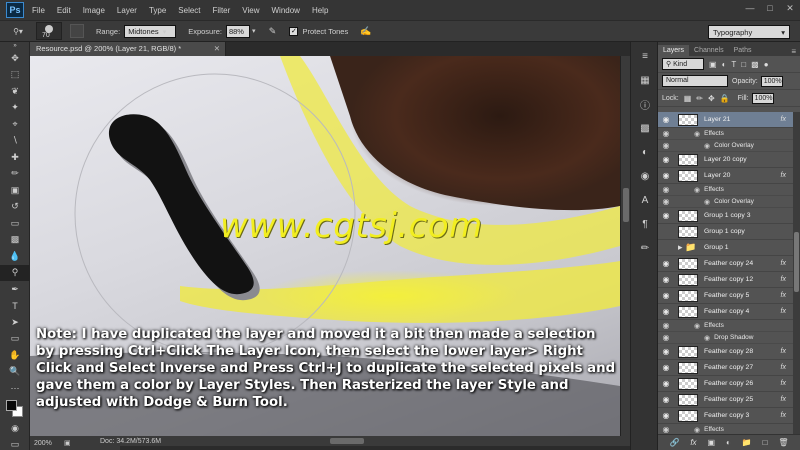  What do you see at coordinates (15, 75) in the screenshot?
I see `marquee-tool-icon: ⬚` at bounding box center [15, 75].